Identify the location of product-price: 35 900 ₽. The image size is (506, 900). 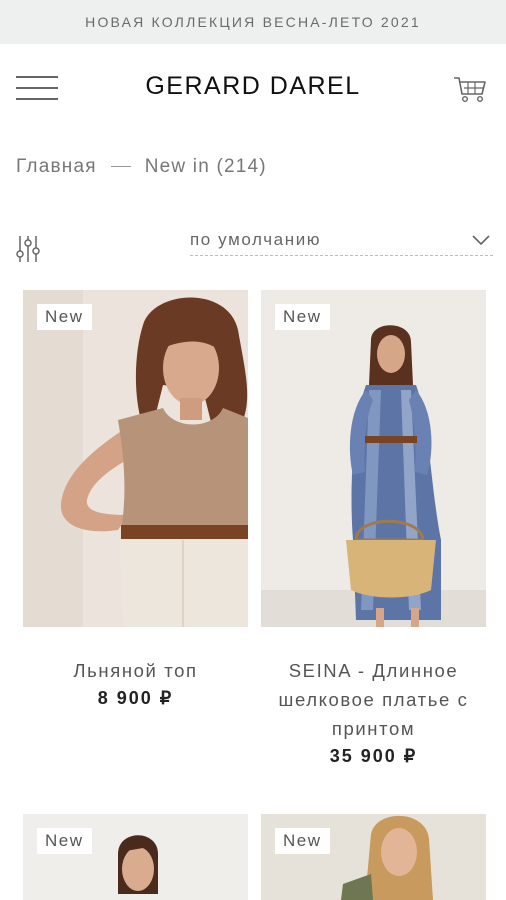
(373, 756).